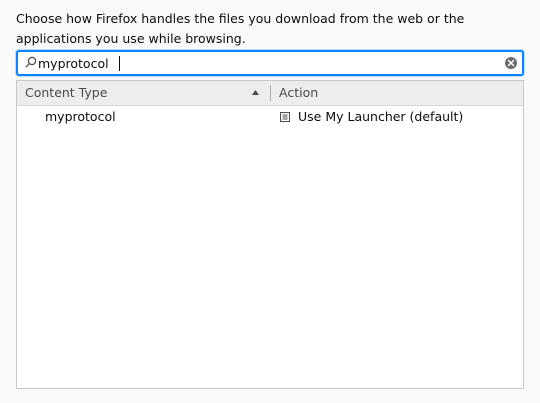 Image resolution: width=540 pixels, height=403 pixels. Describe the element at coordinates (255, 92) in the screenshot. I see `sort-ascending-icon` at that location.